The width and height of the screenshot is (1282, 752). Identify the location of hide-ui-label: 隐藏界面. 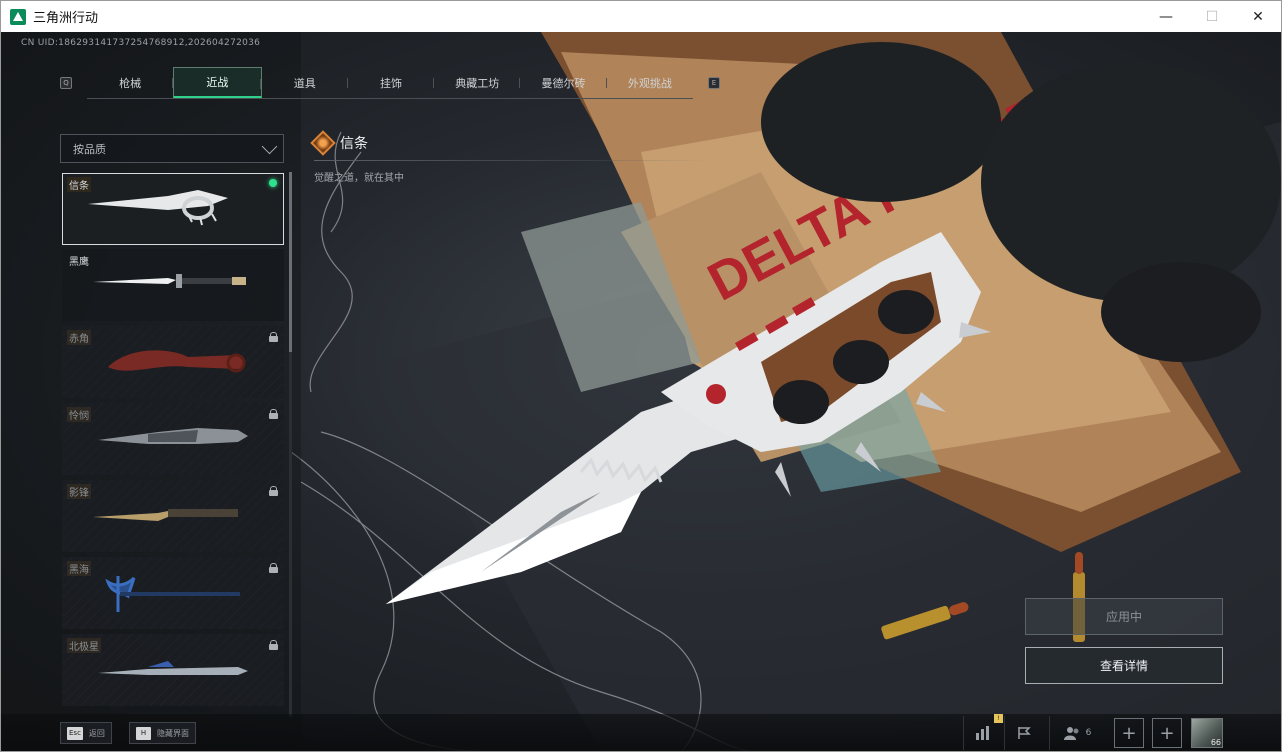
(173, 733).